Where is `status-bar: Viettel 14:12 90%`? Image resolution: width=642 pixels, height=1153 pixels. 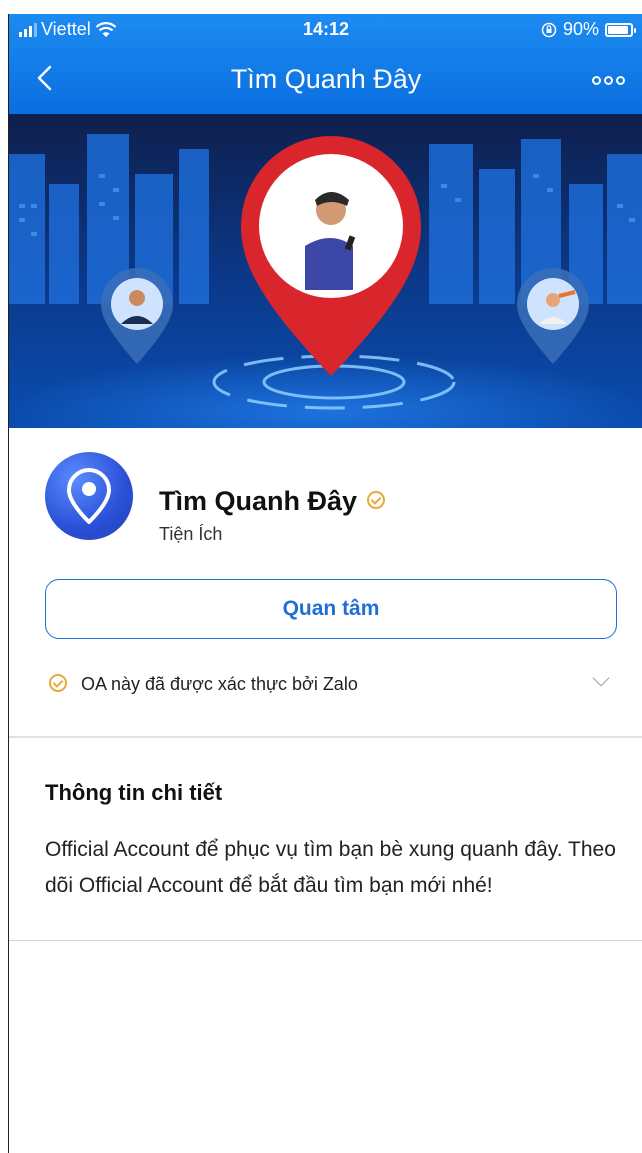 status-bar: Viettel 14:12 90% is located at coordinates (325, 30).